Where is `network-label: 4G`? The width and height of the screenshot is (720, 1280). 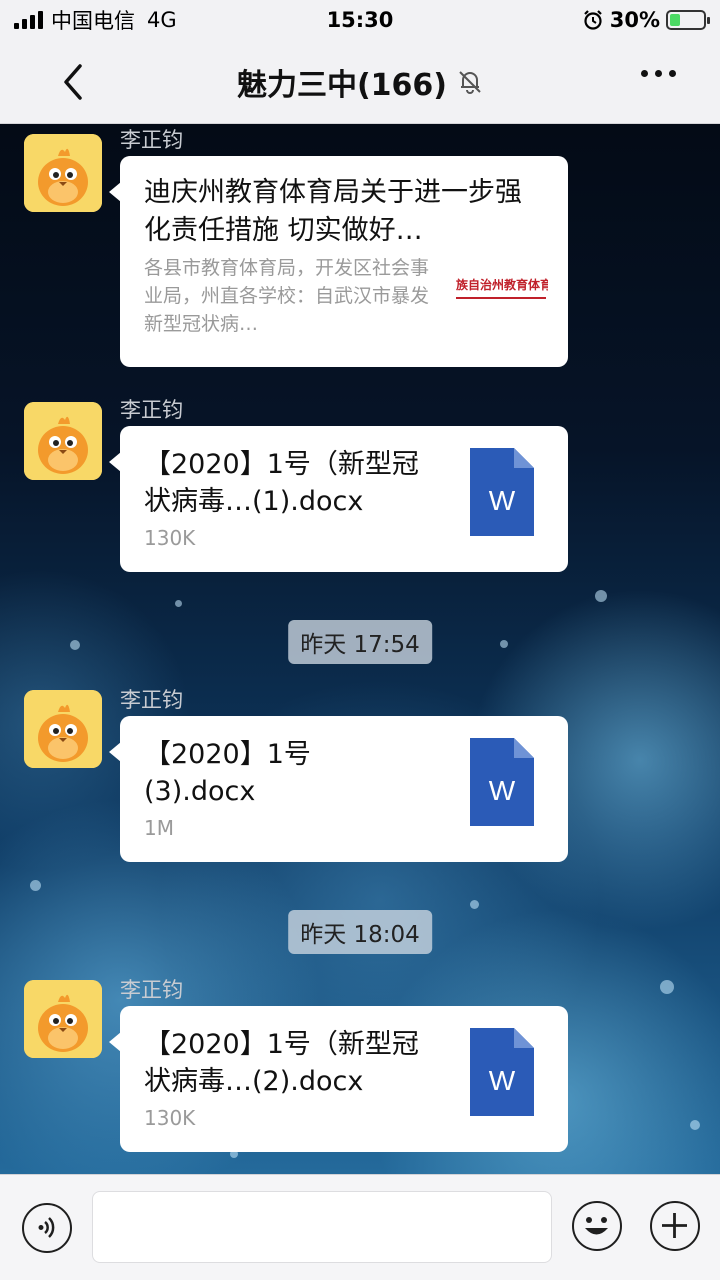
network-label: 4G is located at coordinates (162, 20).